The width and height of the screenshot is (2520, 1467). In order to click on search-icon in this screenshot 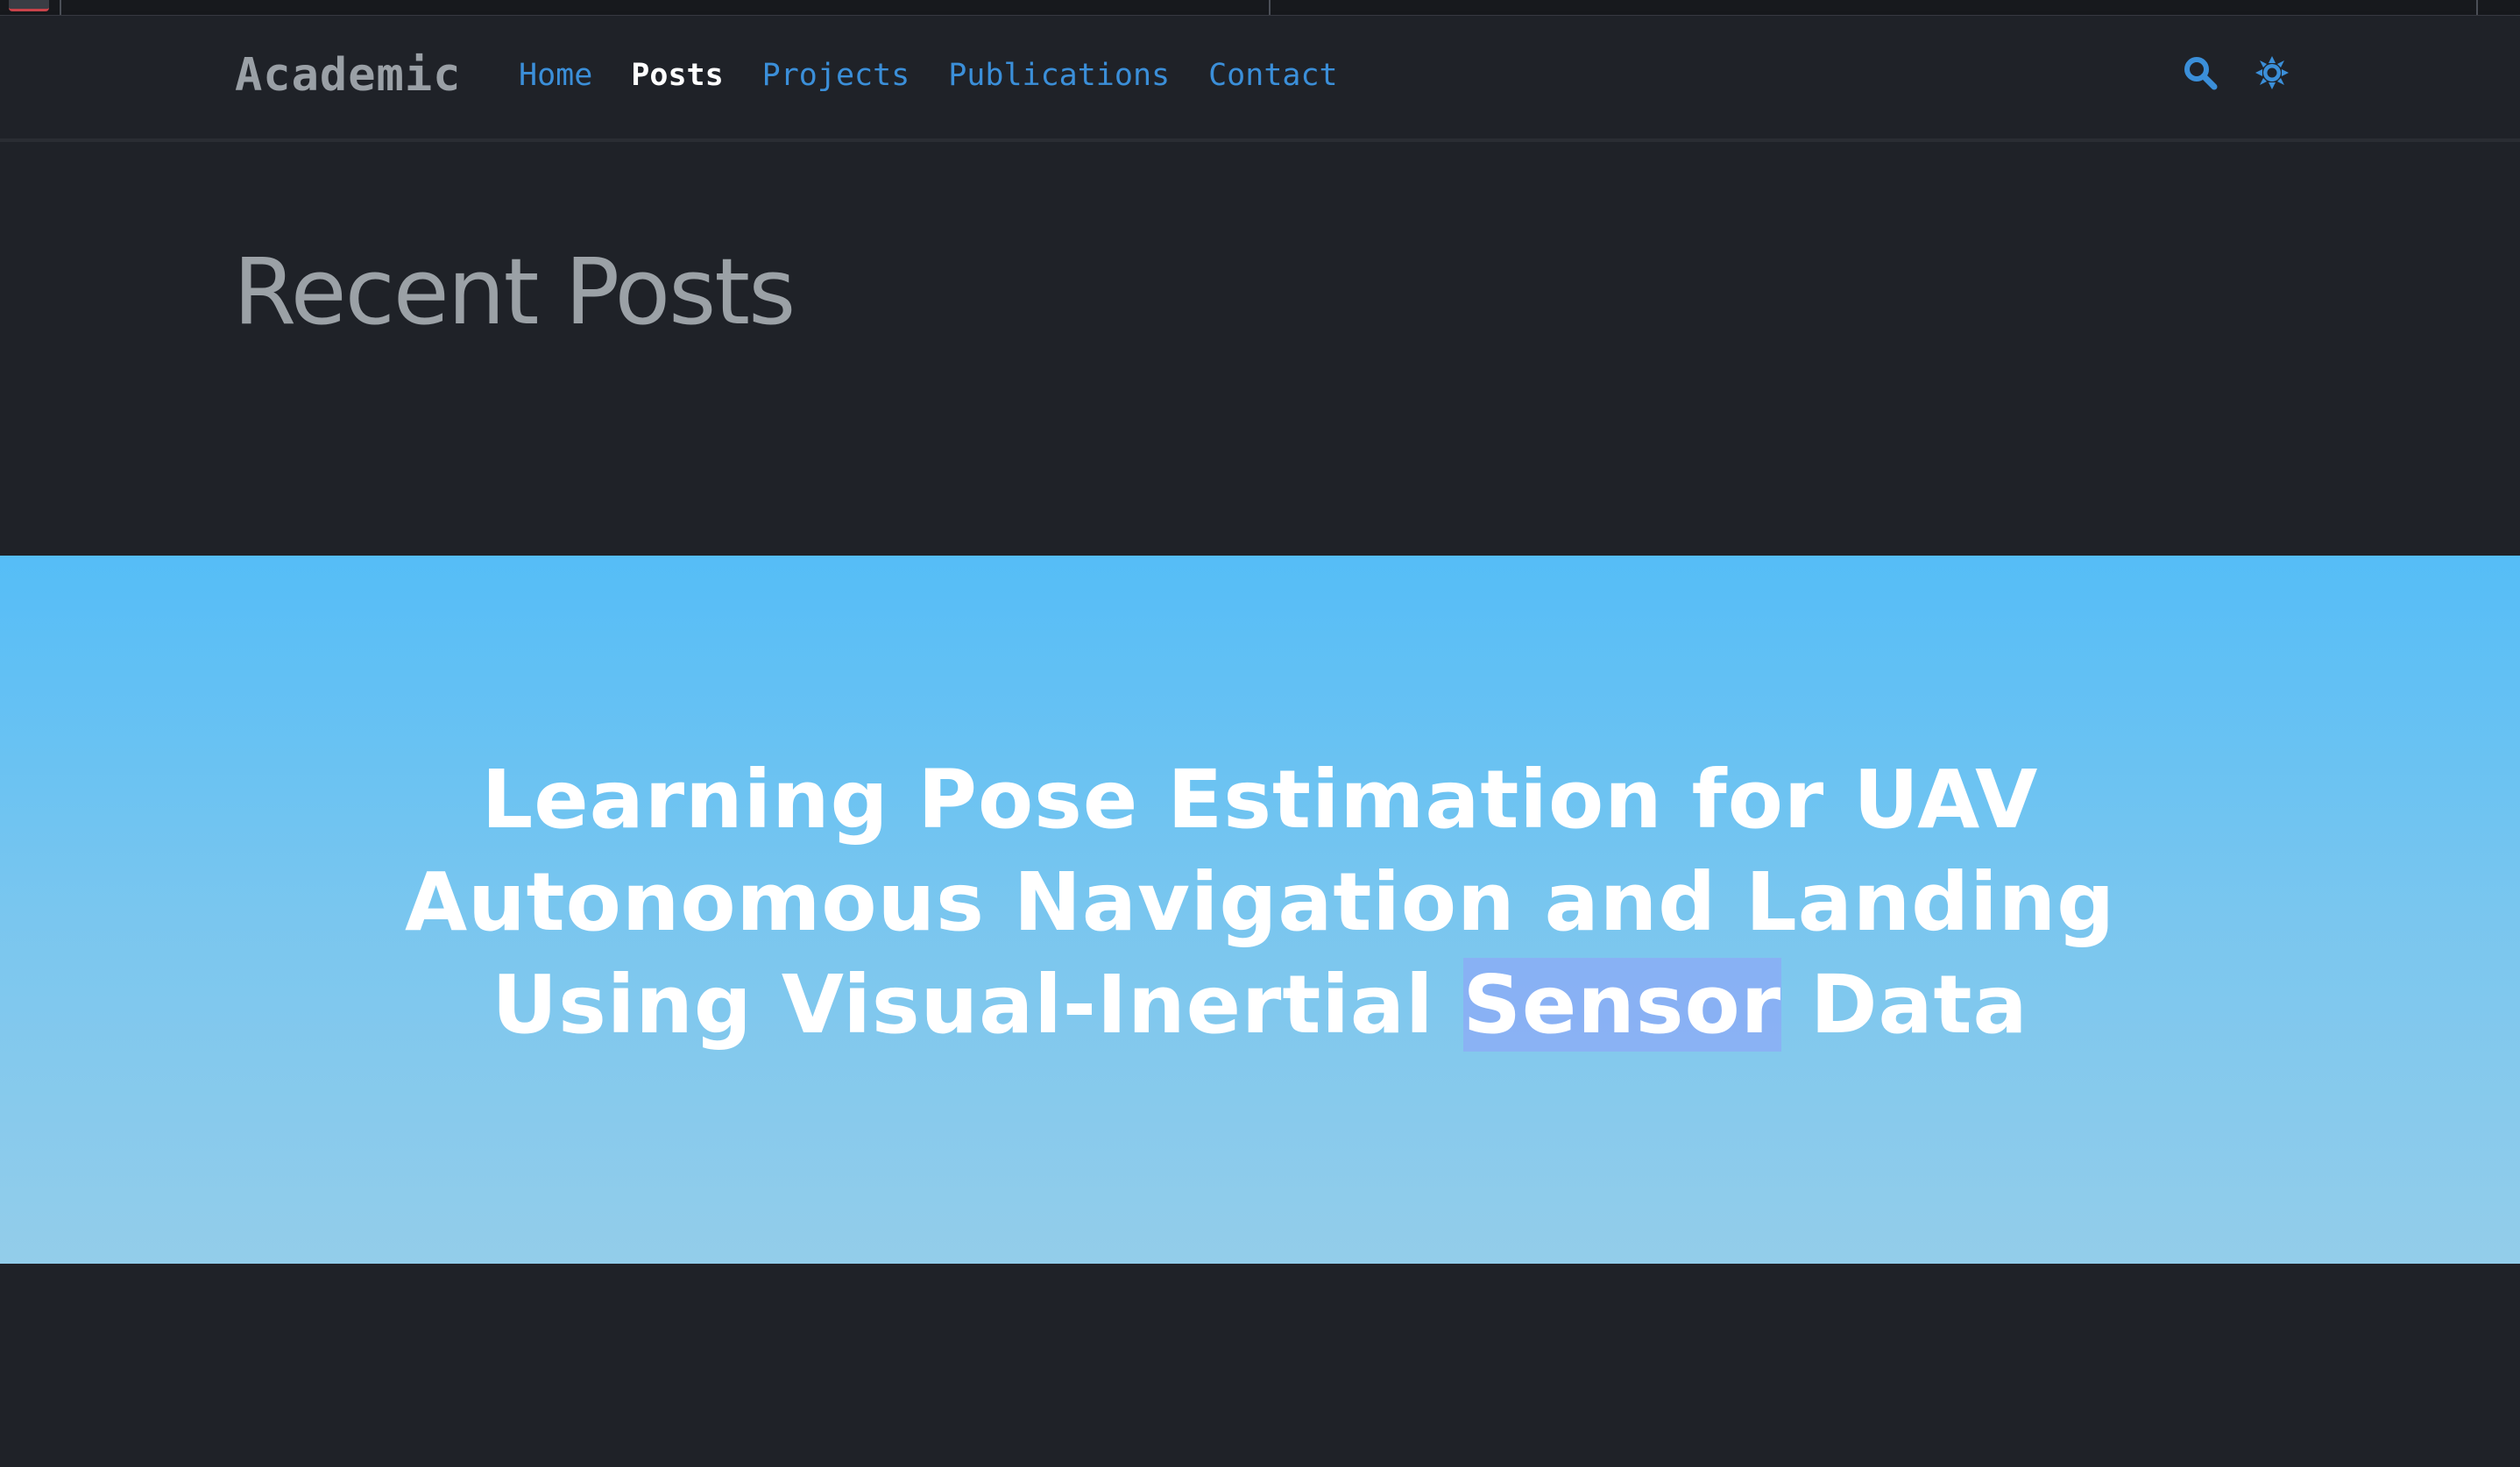, I will do `click(2200, 72)`.